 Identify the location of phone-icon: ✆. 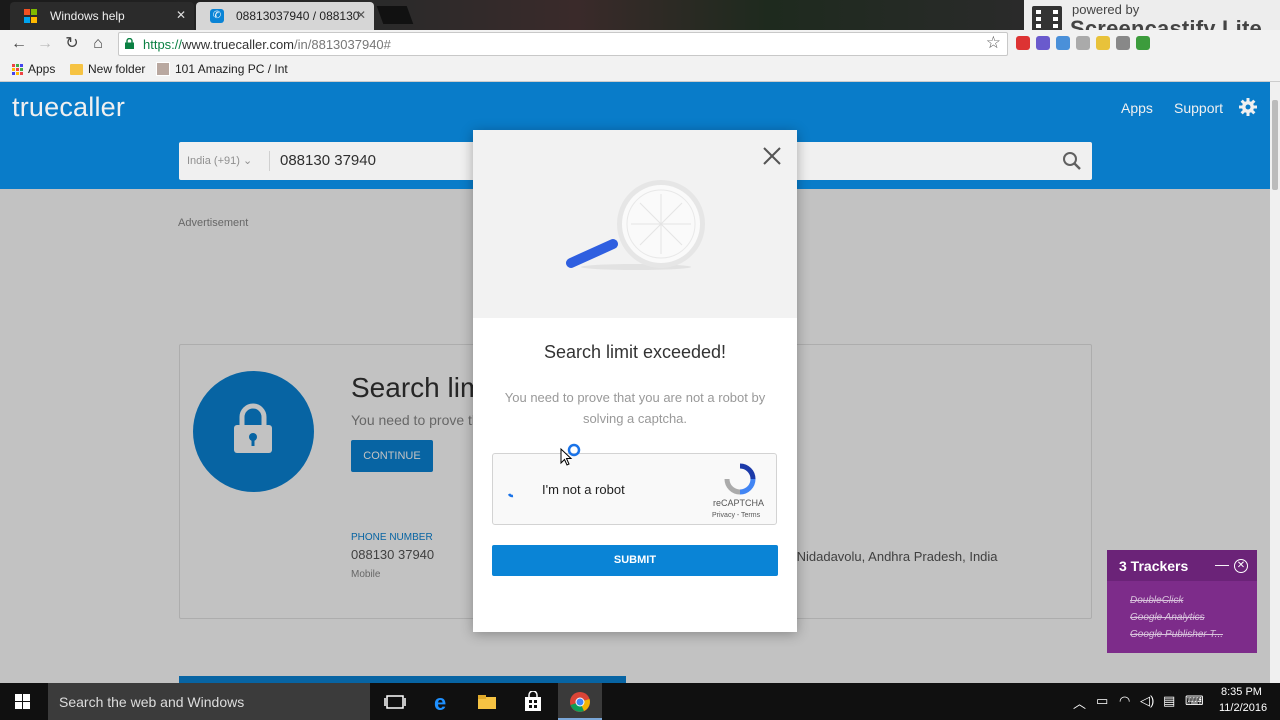
(217, 16).